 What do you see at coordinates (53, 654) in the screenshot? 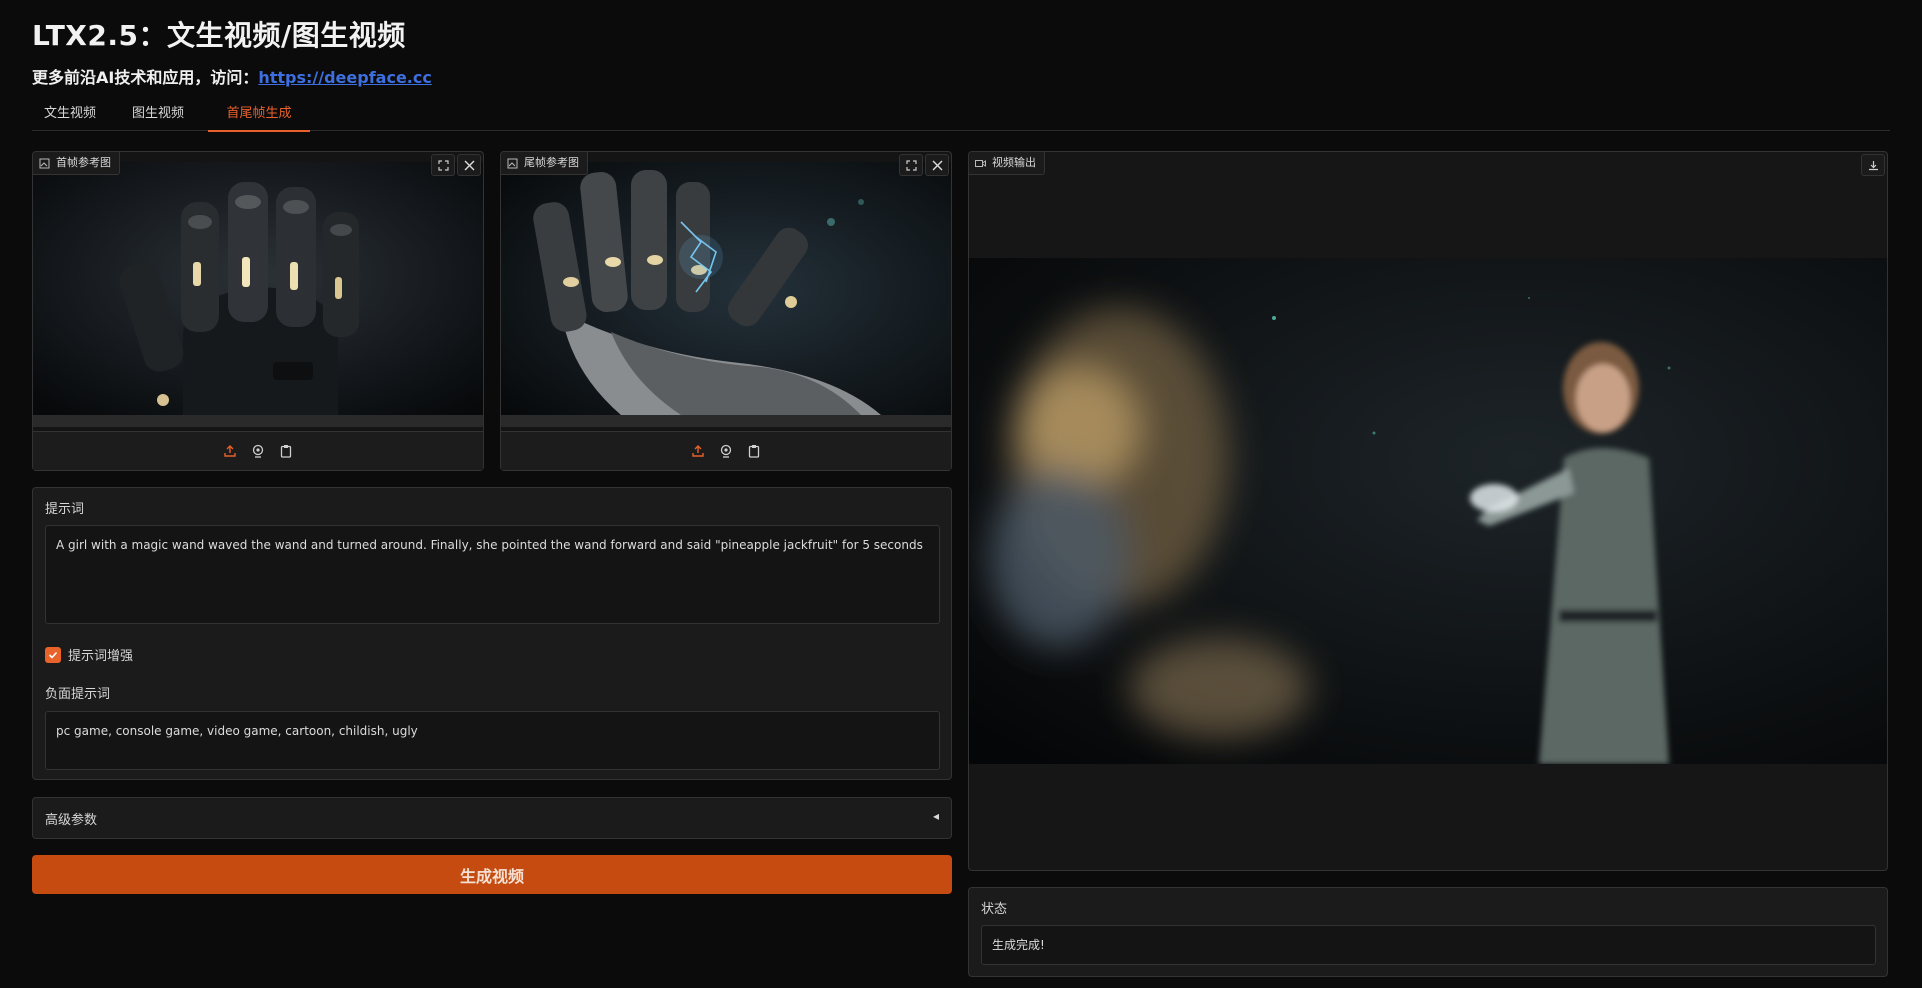
I see `enhance-checkbox` at bounding box center [53, 654].